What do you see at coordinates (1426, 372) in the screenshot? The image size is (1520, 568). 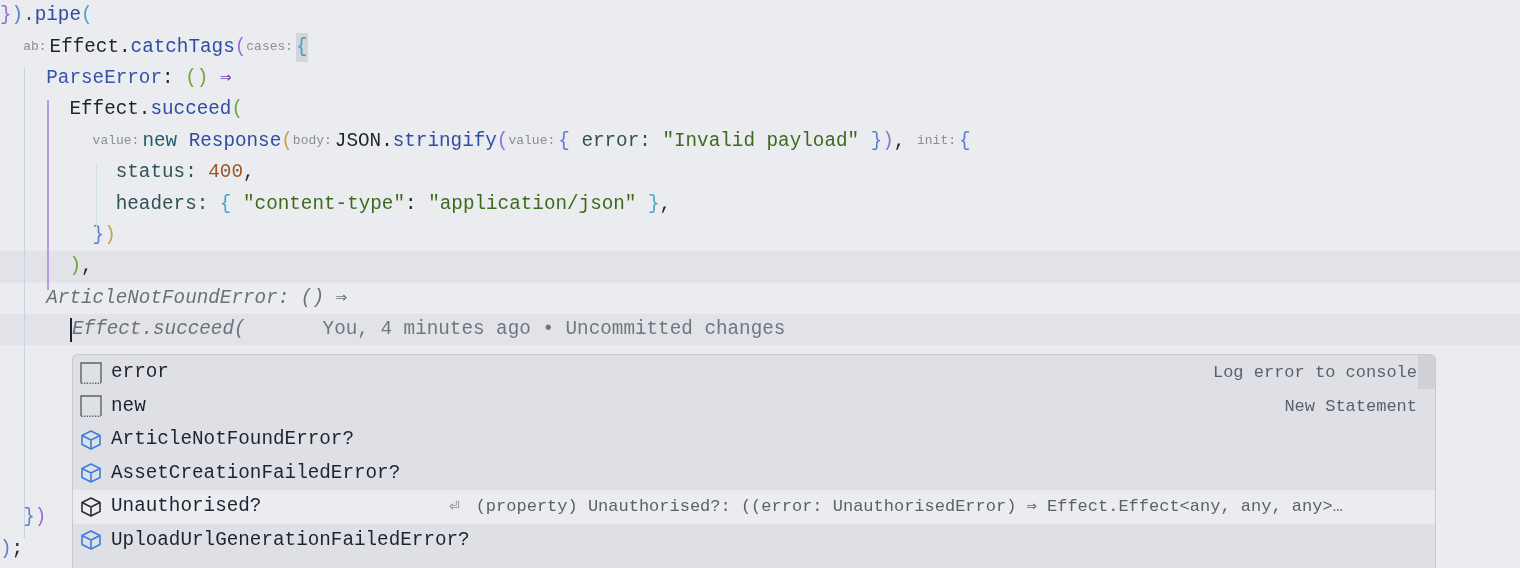 I see `scrollbar-thumb` at bounding box center [1426, 372].